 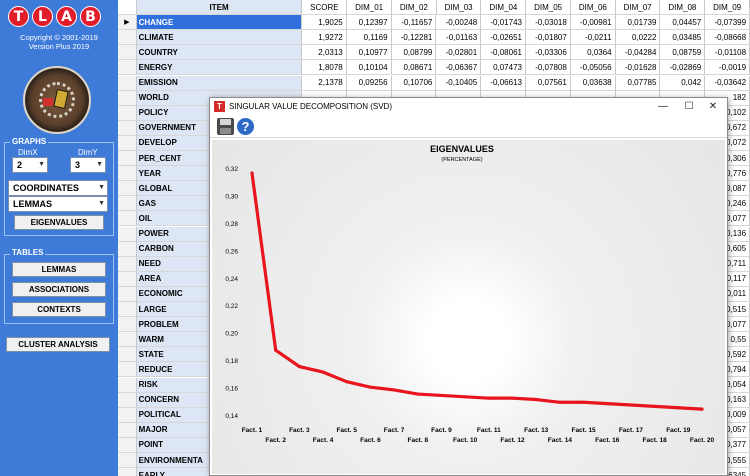 What do you see at coordinates (459, 38) in the screenshot?
I see `dim-cell: -0,01163` at bounding box center [459, 38].